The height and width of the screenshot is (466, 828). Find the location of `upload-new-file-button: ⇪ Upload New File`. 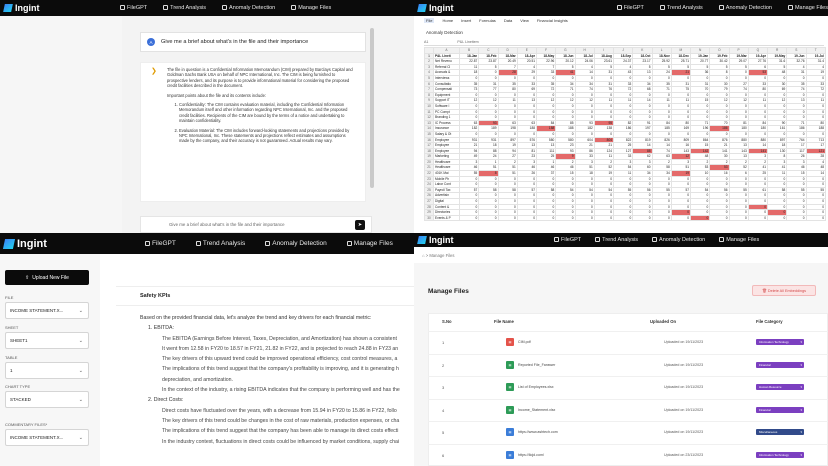

upload-new-file-button: ⇪ Upload New File is located at coordinates (47, 277).